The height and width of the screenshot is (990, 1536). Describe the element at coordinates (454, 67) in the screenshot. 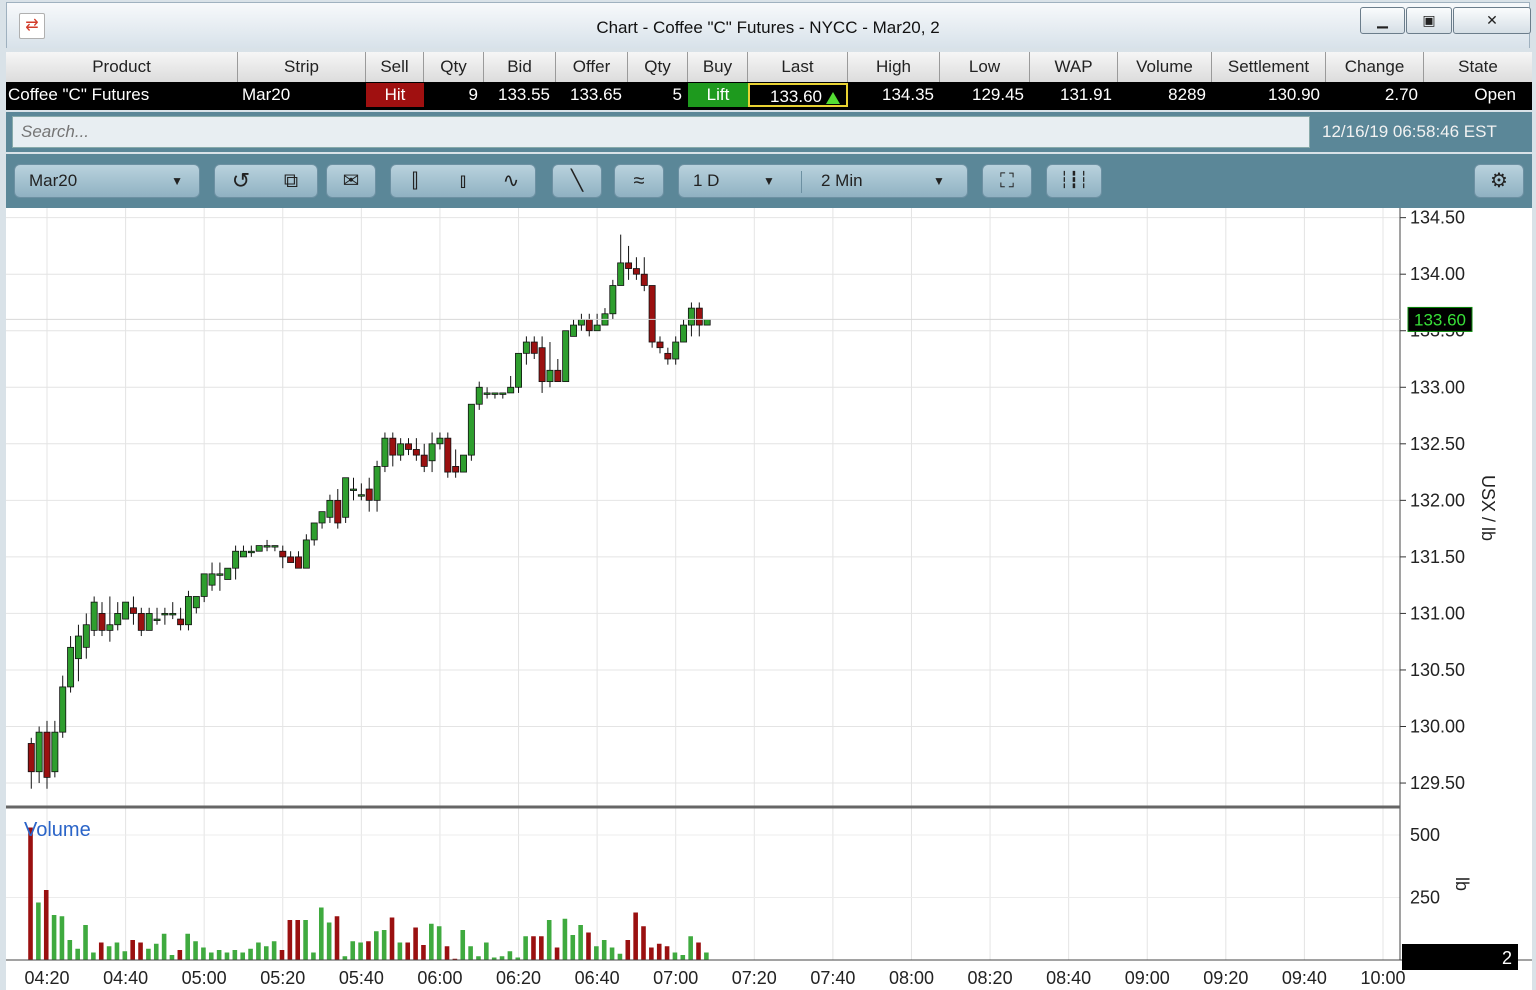

I see `col-bid-qty: Qty` at that location.